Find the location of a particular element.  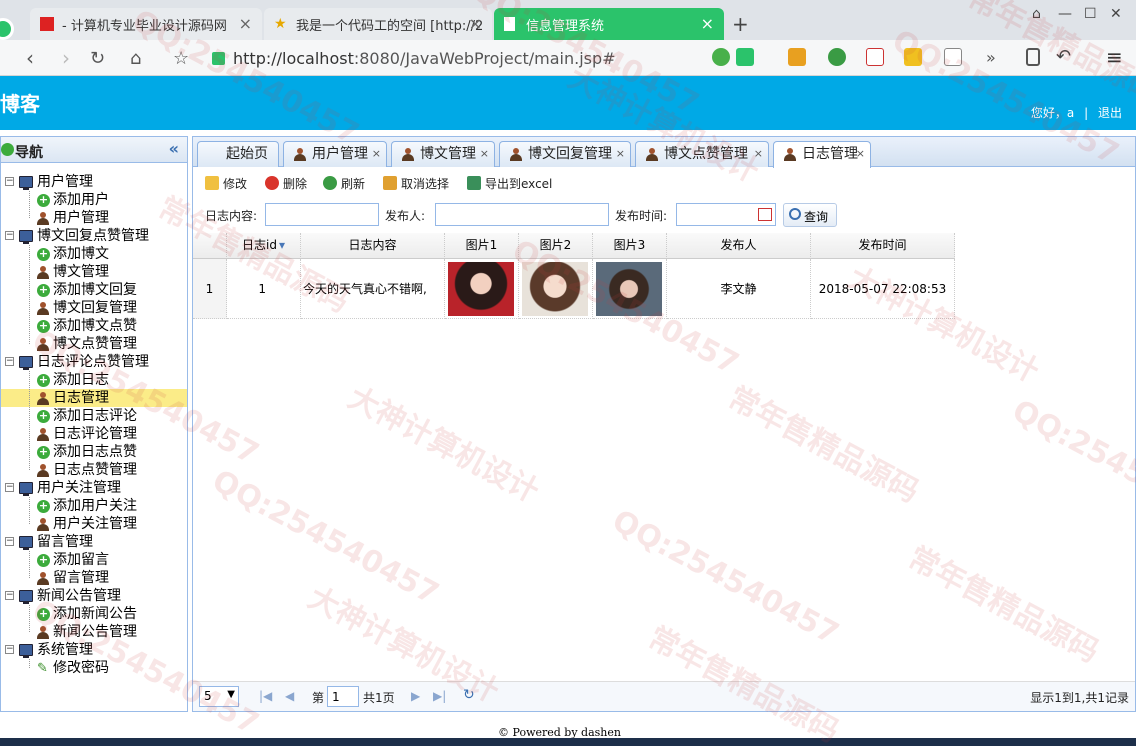

page-size-select: 5 ▼ is located at coordinates (219, 696).